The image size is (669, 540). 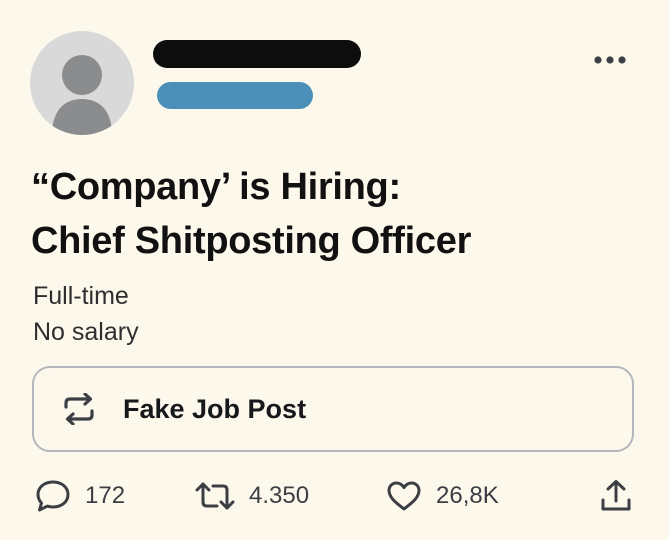 What do you see at coordinates (404, 496) in the screenshot?
I see `heart-icon` at bounding box center [404, 496].